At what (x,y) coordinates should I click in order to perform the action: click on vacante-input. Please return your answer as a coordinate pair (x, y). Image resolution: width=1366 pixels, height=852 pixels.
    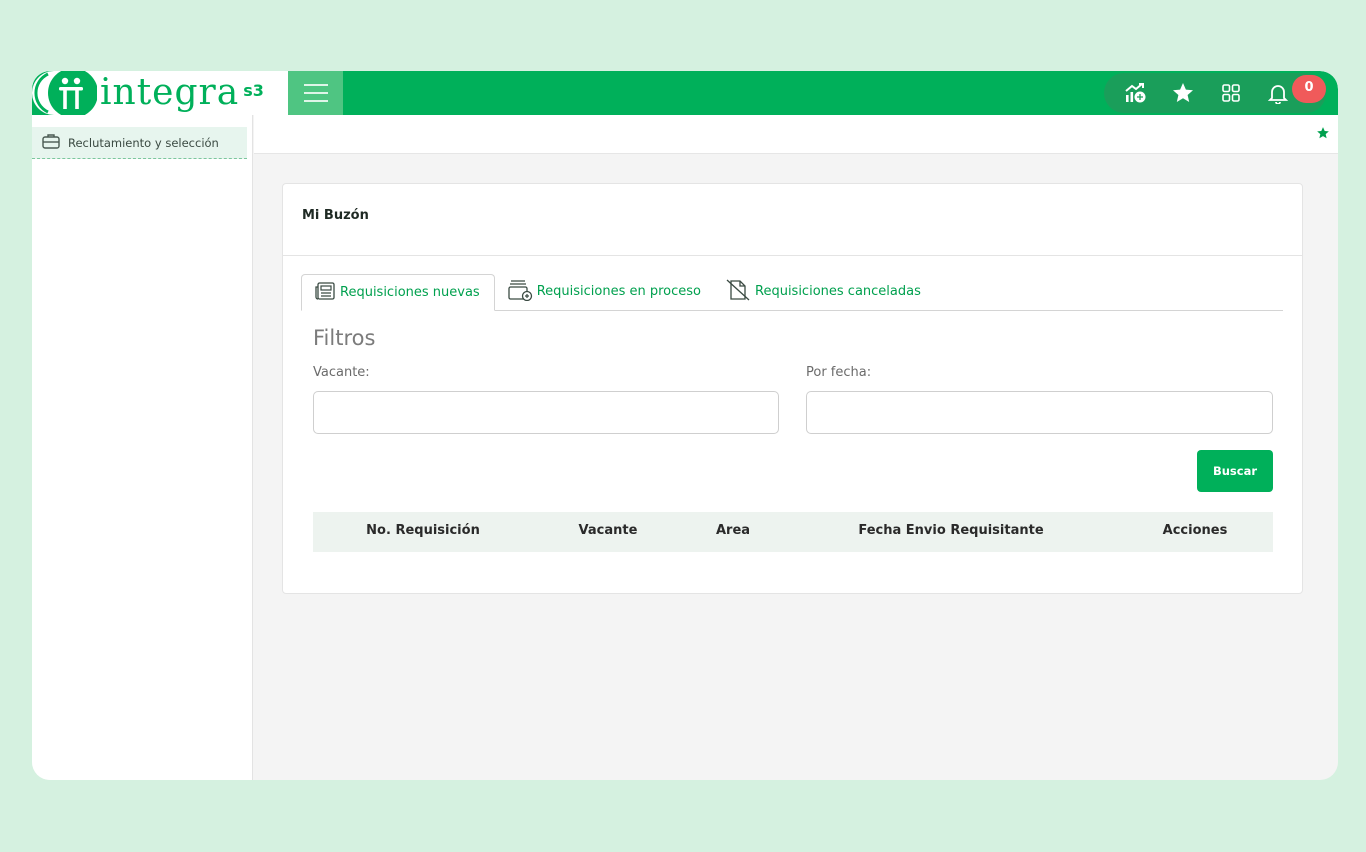
    Looking at the image, I should click on (546, 412).